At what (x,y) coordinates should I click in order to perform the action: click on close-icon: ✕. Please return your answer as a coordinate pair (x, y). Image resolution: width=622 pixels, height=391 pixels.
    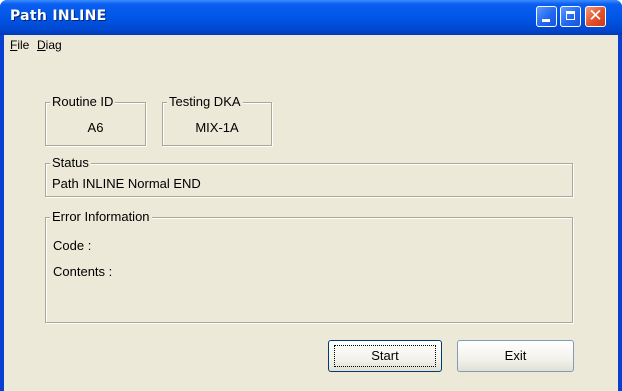
    Looking at the image, I should click on (595, 16).